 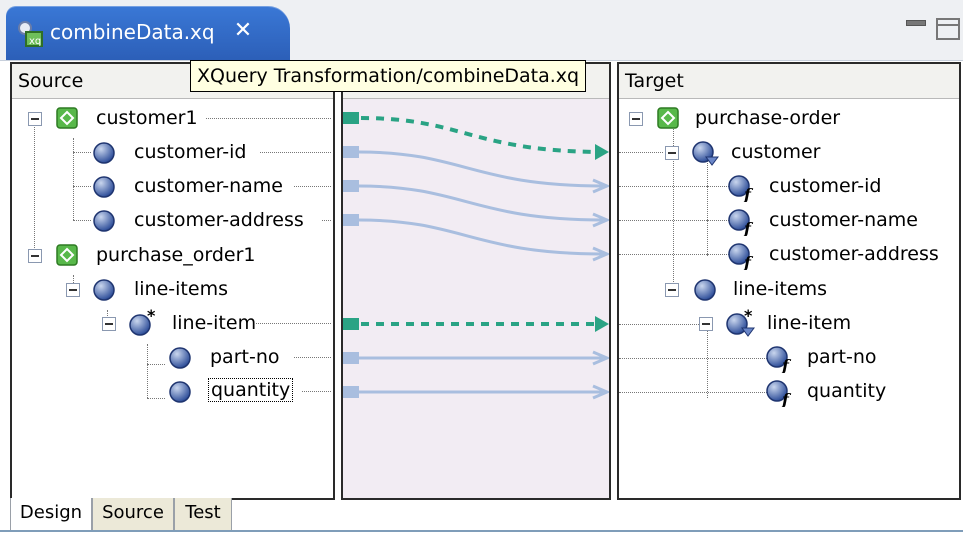 I want to click on source-node-quantity: quantity, so click(x=172, y=392).